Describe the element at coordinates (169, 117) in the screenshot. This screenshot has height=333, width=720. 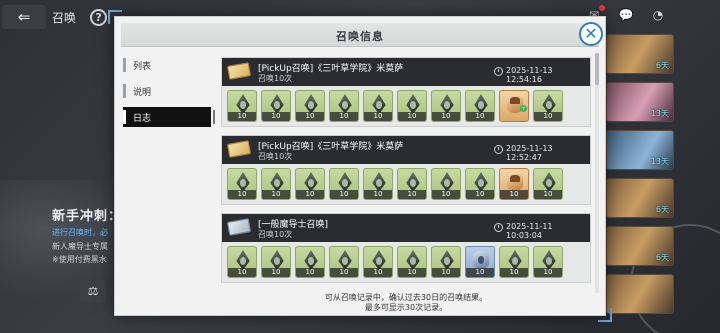
I see `nav-item-log: 日志` at that location.